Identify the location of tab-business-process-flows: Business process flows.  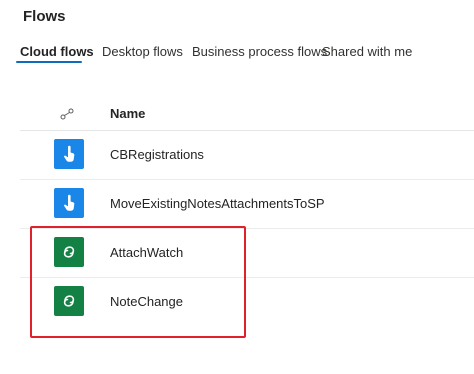
(259, 51).